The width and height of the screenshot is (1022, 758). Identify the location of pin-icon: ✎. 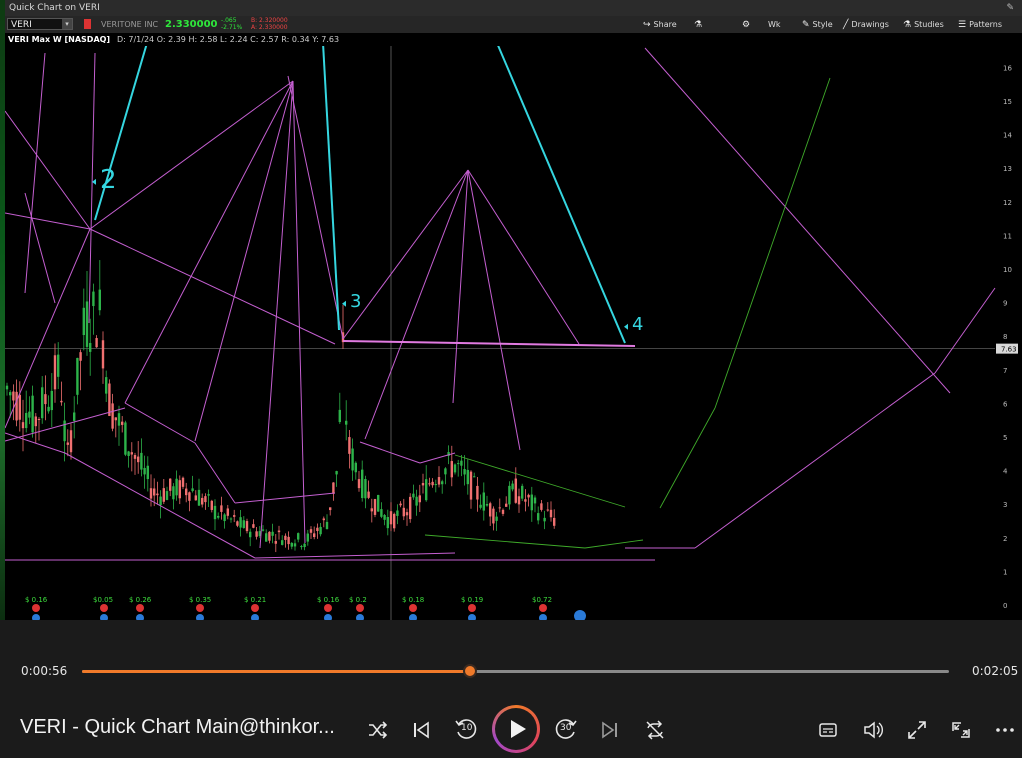
(1010, 8).